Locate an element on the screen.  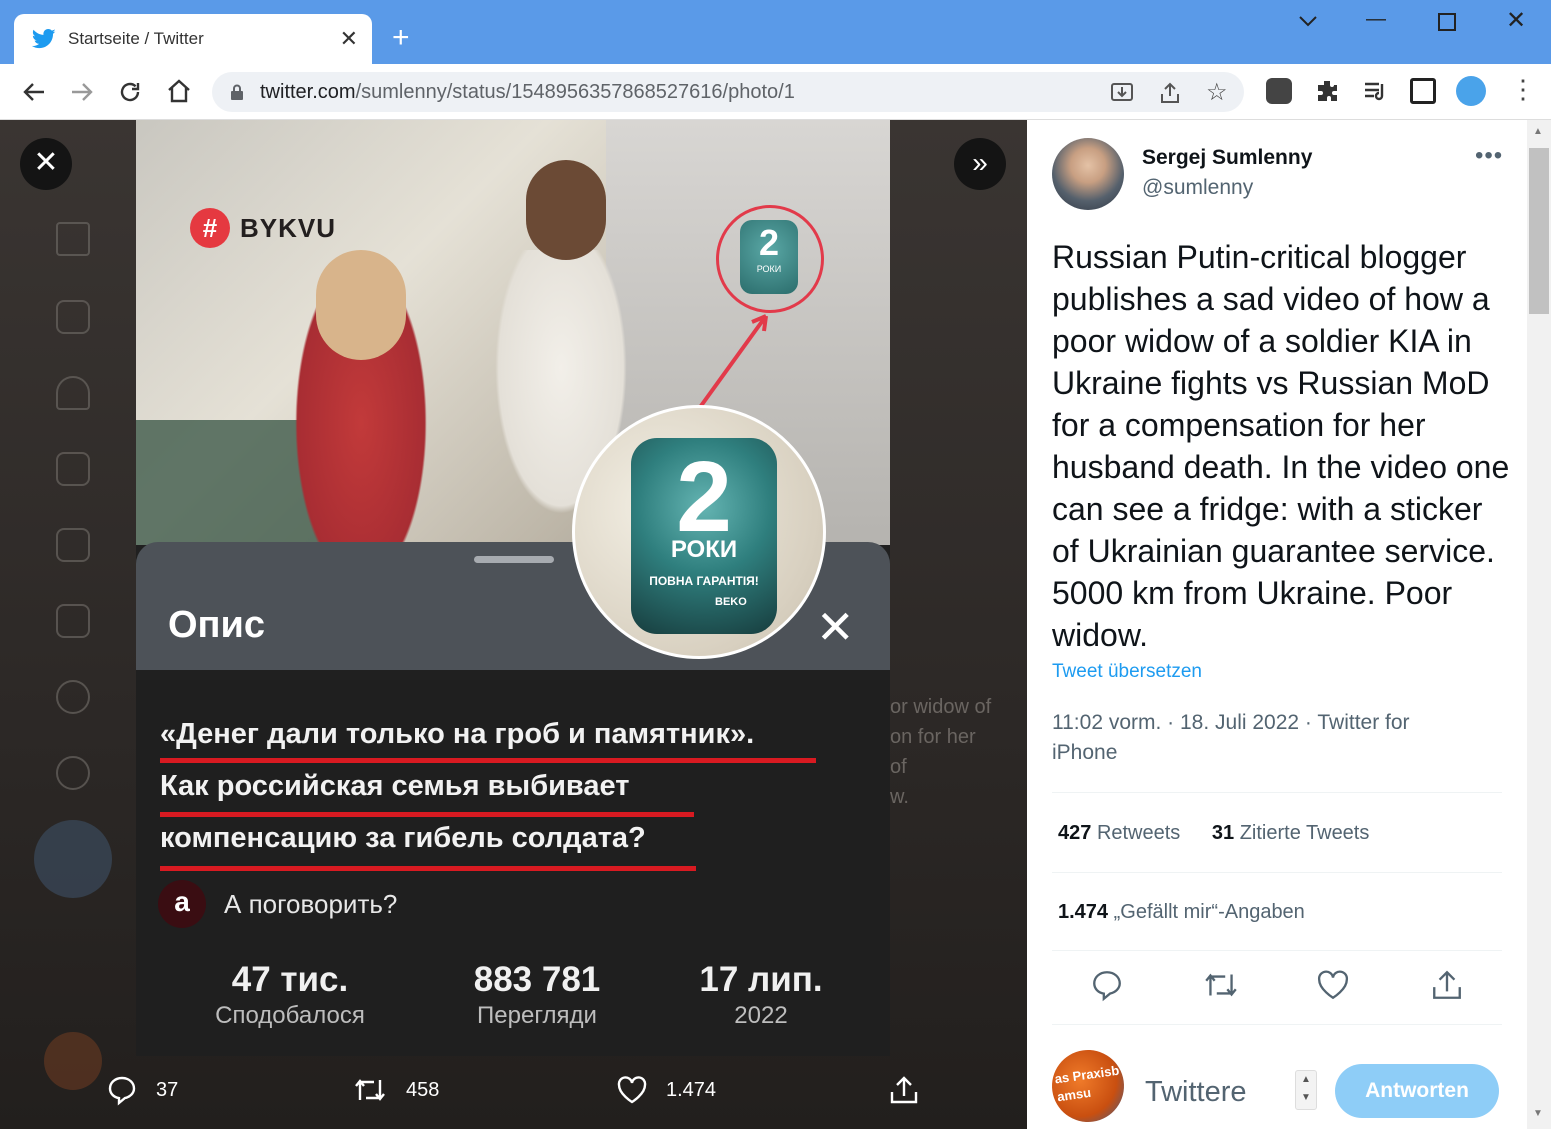
headline-line-1: «Денег дали только на гроб и памятник». is located at coordinates (457, 734).